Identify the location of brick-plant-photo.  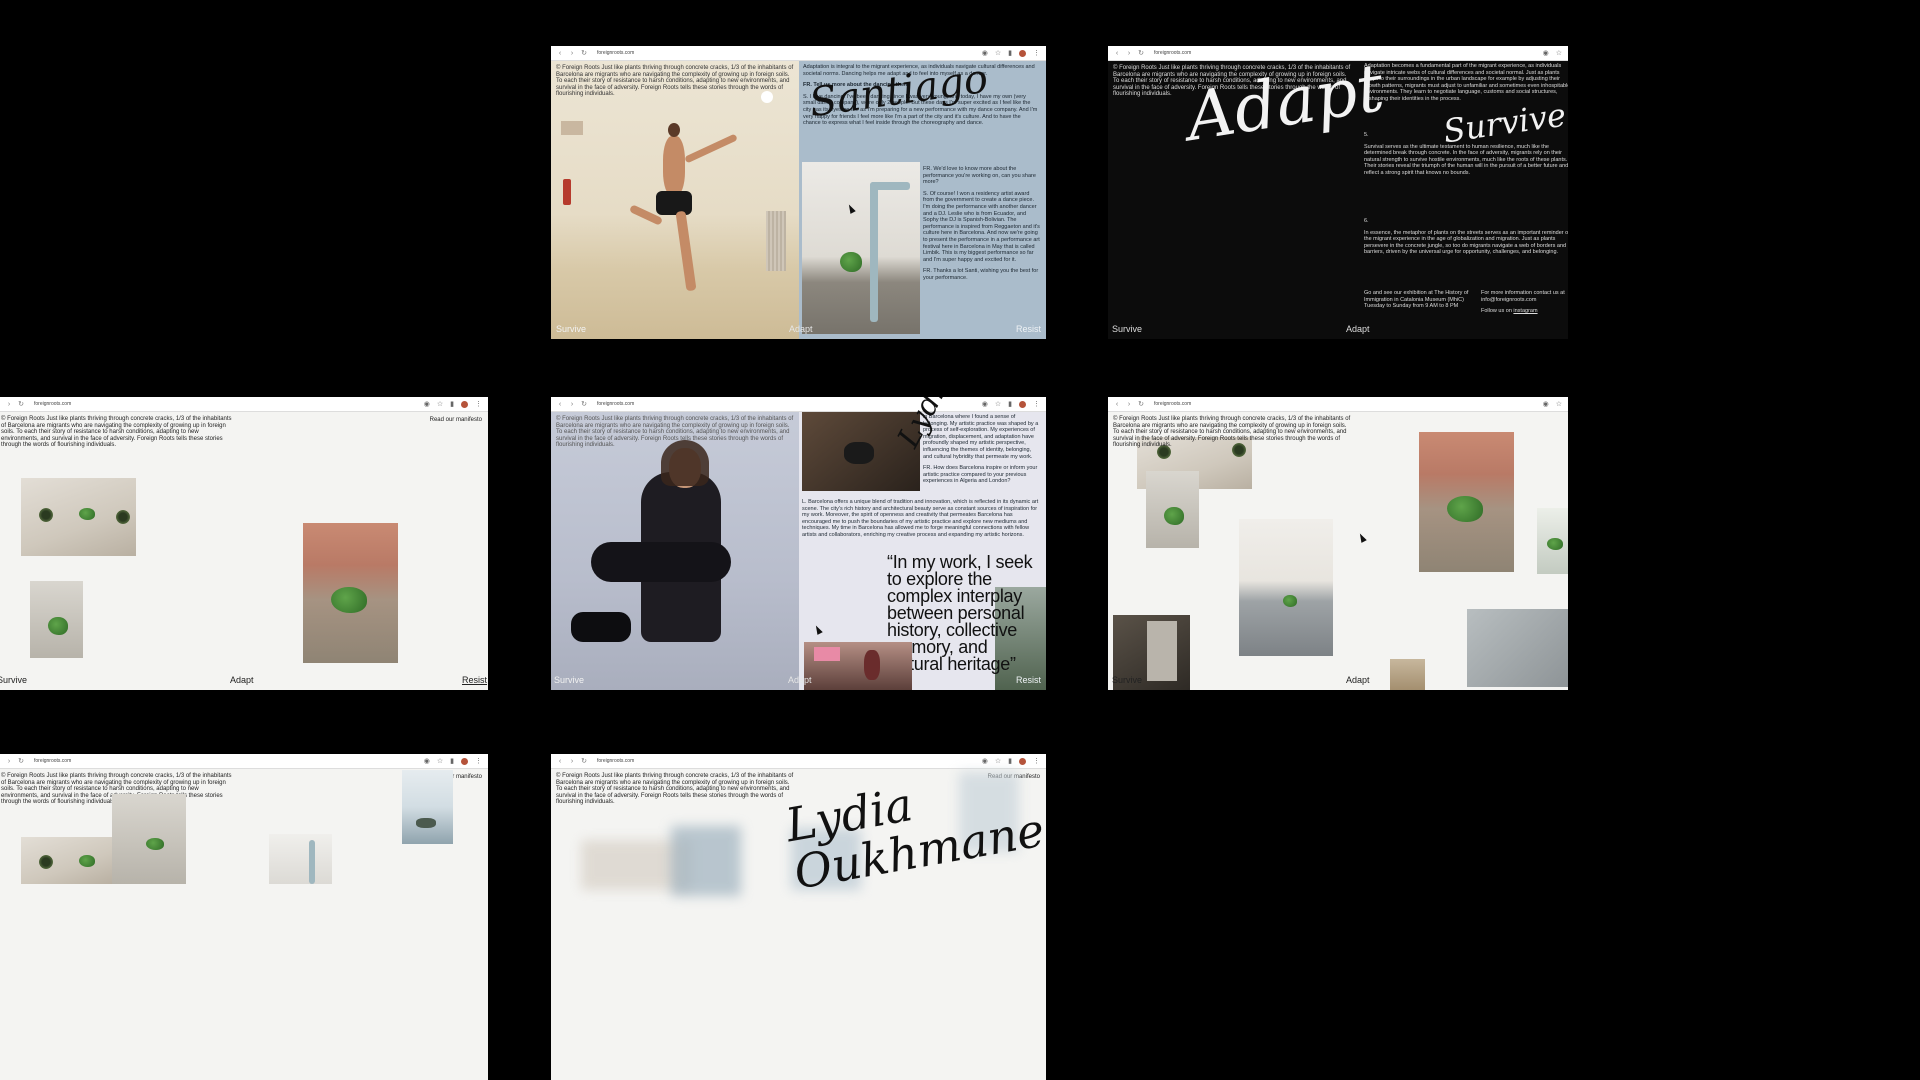
(1466, 502).